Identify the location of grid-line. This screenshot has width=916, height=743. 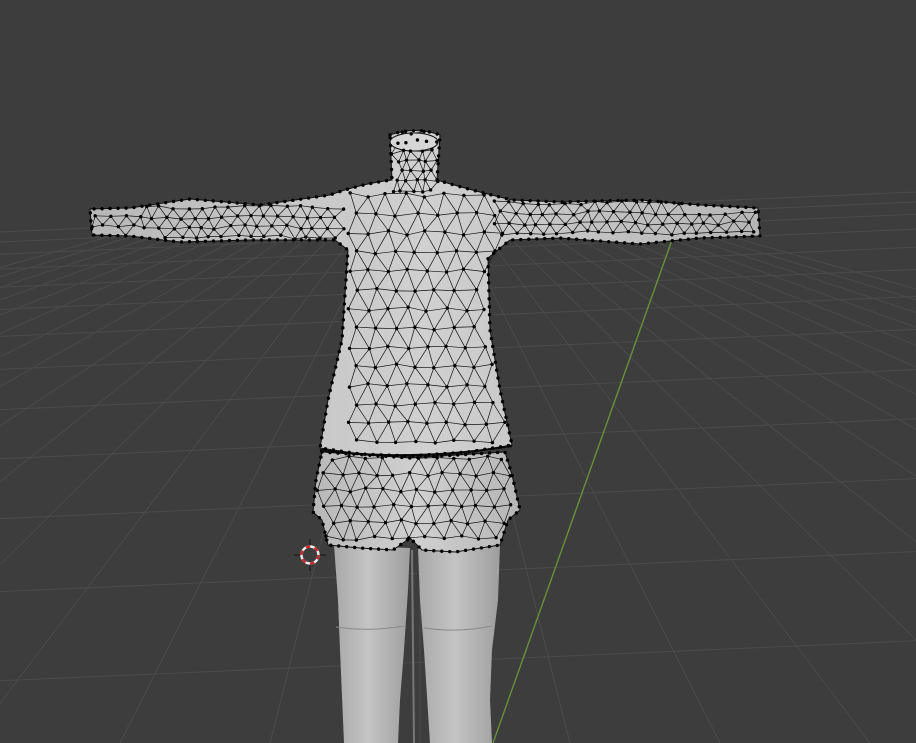
(129, 277).